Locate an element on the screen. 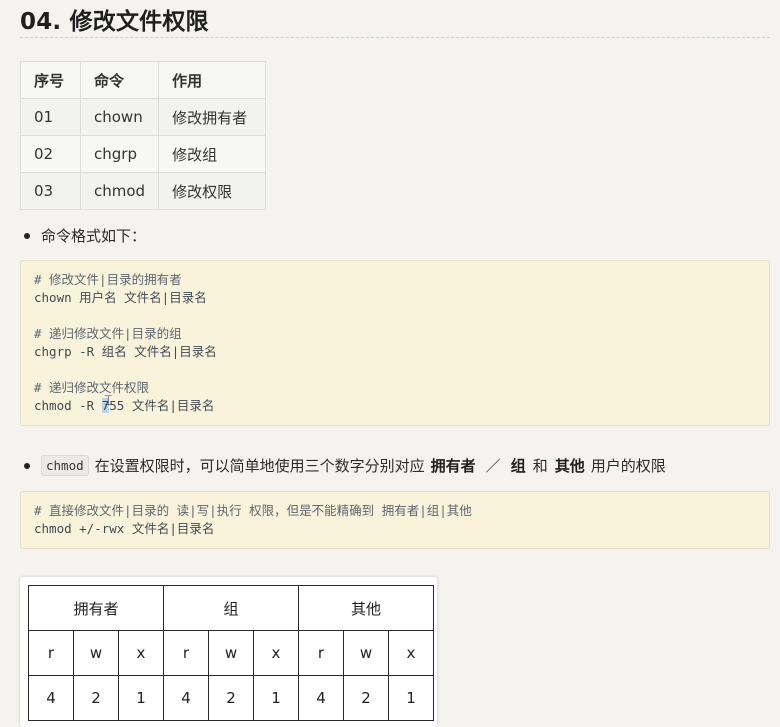  code-line: chmod +/-rwx 文件名|目录名 is located at coordinates (124, 528).